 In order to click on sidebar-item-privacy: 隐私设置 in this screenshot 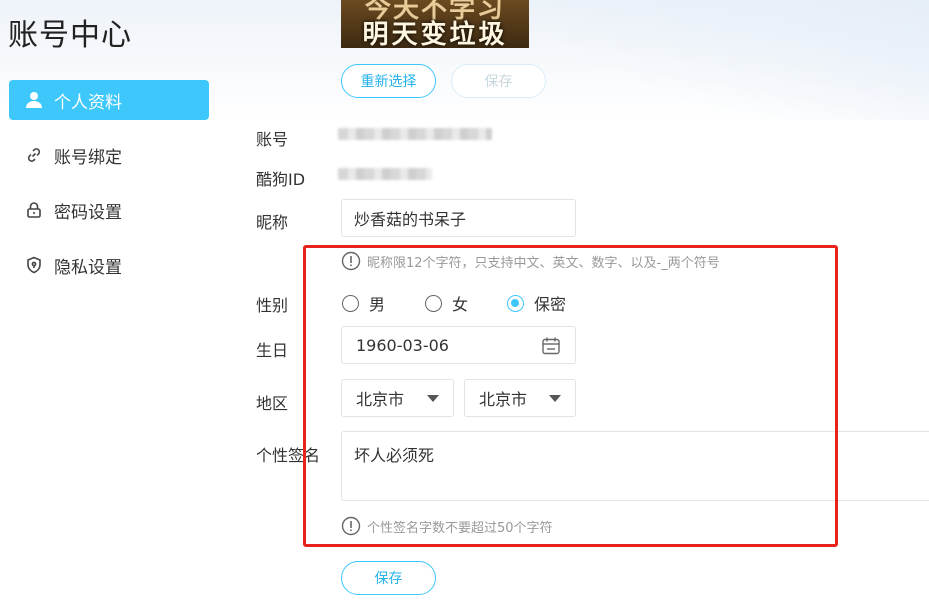, I will do `click(109, 265)`.